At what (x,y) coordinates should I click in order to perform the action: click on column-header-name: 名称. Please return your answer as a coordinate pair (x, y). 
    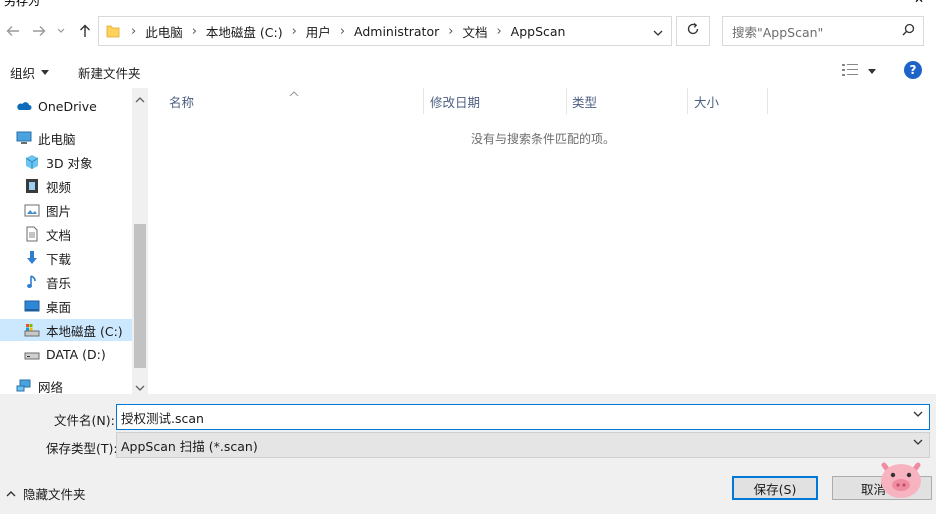
    Looking at the image, I should click on (181, 101).